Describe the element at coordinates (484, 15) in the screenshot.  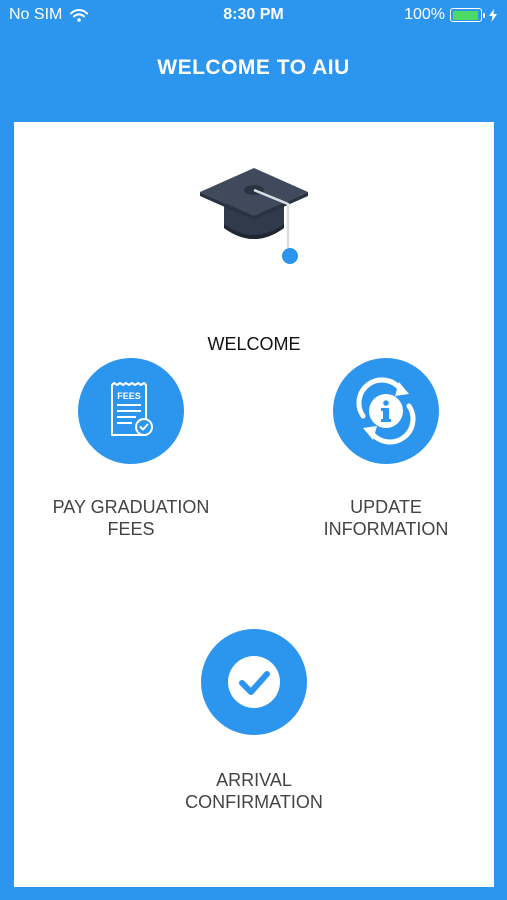
I see `battery-cap` at that location.